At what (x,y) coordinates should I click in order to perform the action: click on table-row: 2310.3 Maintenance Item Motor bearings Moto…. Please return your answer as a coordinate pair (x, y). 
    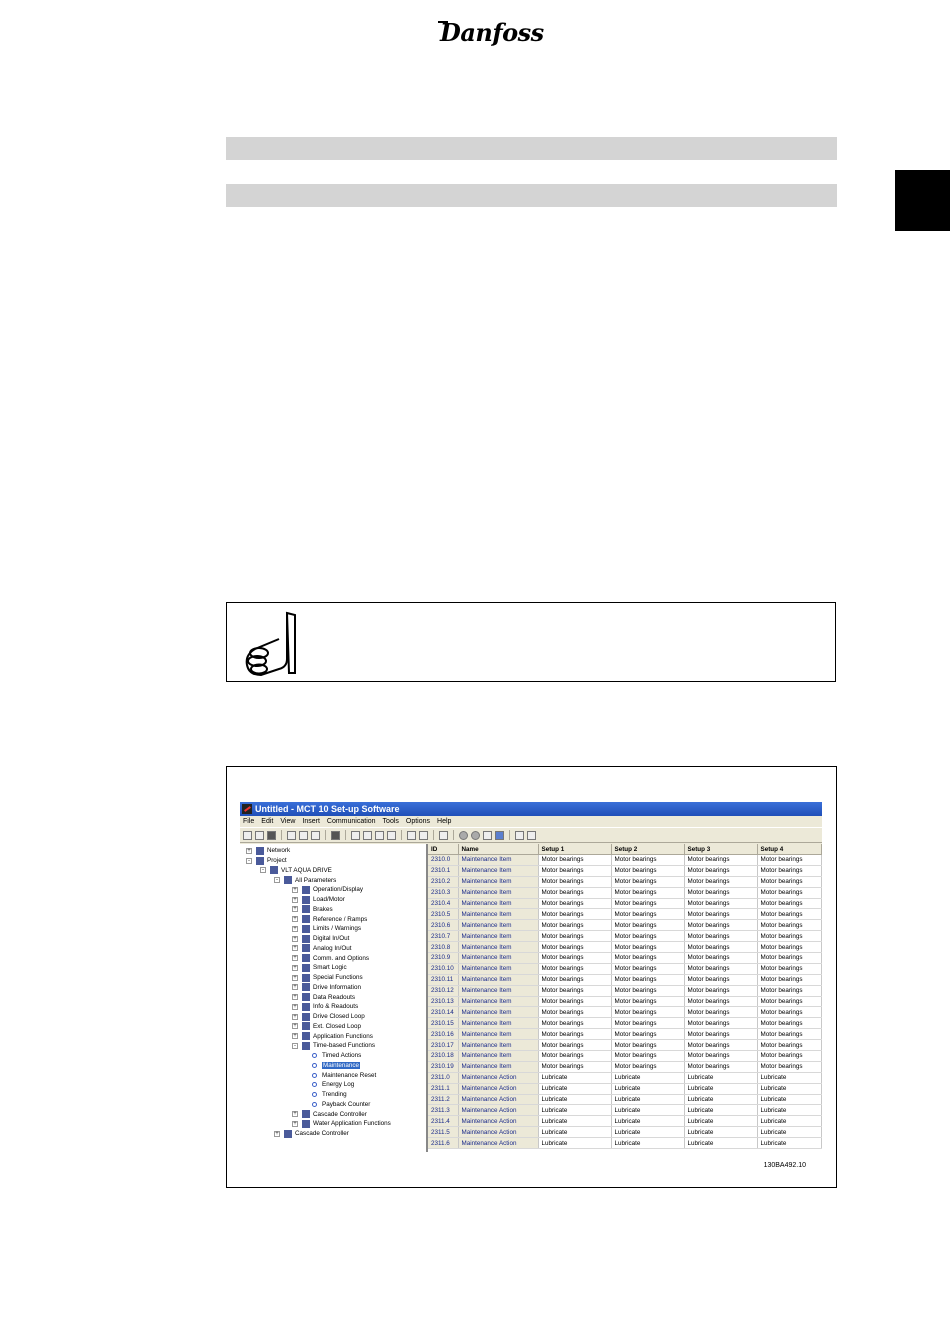
    Looking at the image, I should click on (625, 893).